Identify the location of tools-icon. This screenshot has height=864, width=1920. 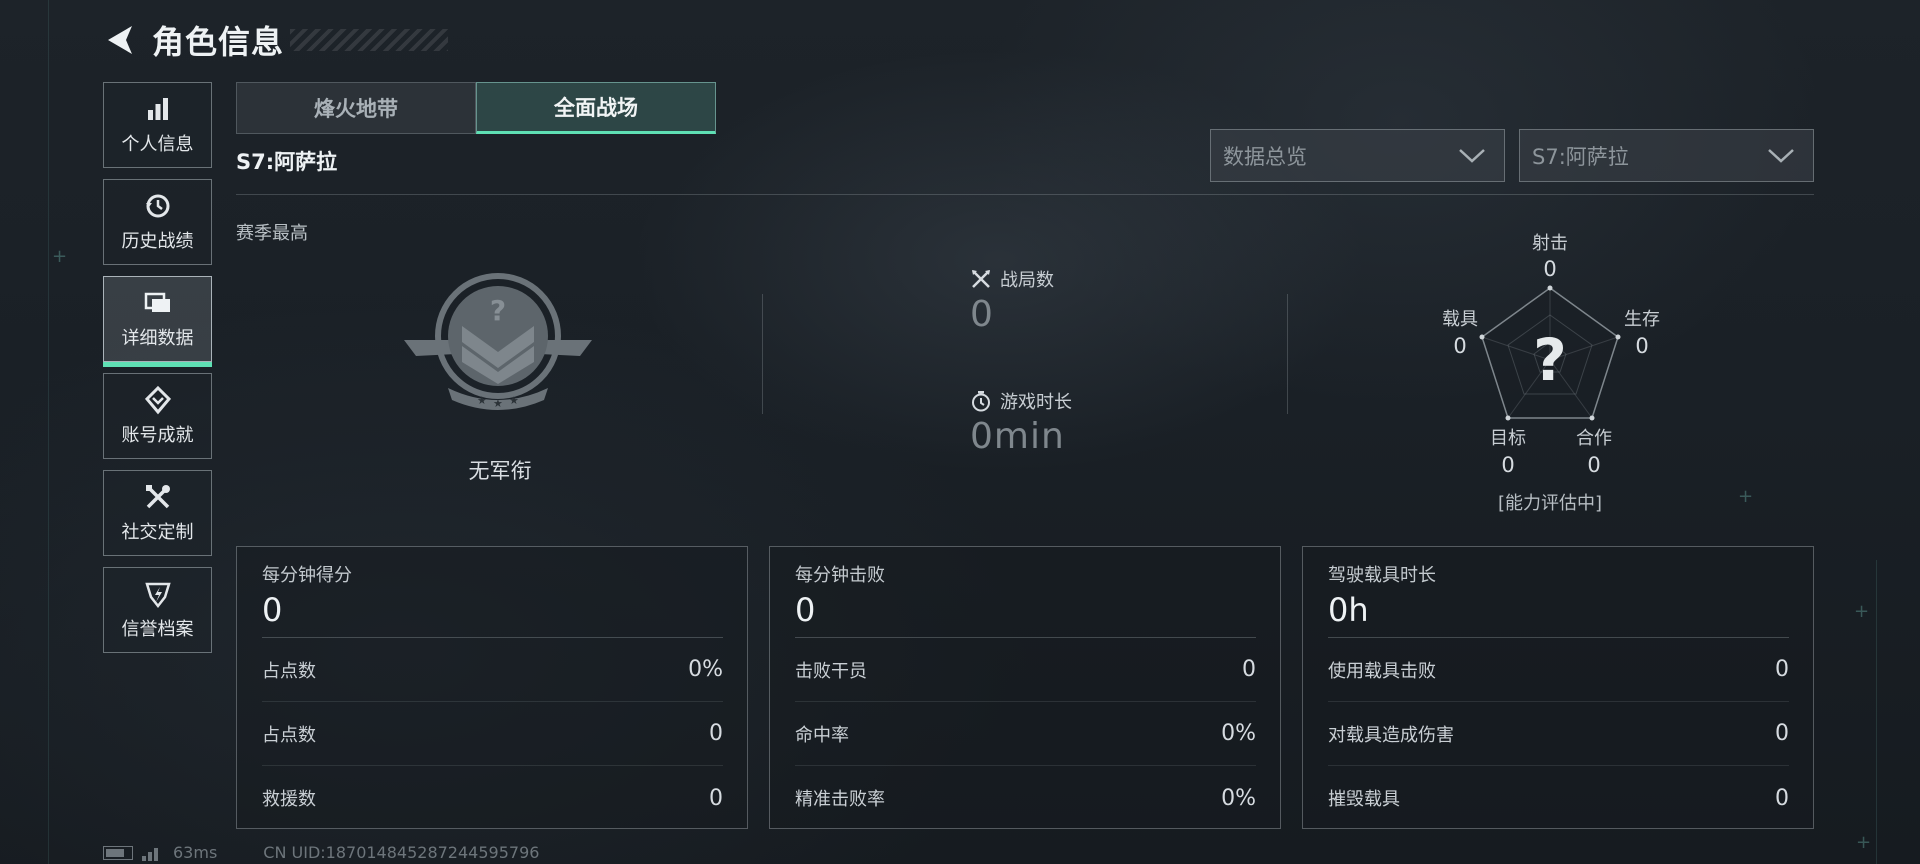
(157, 497).